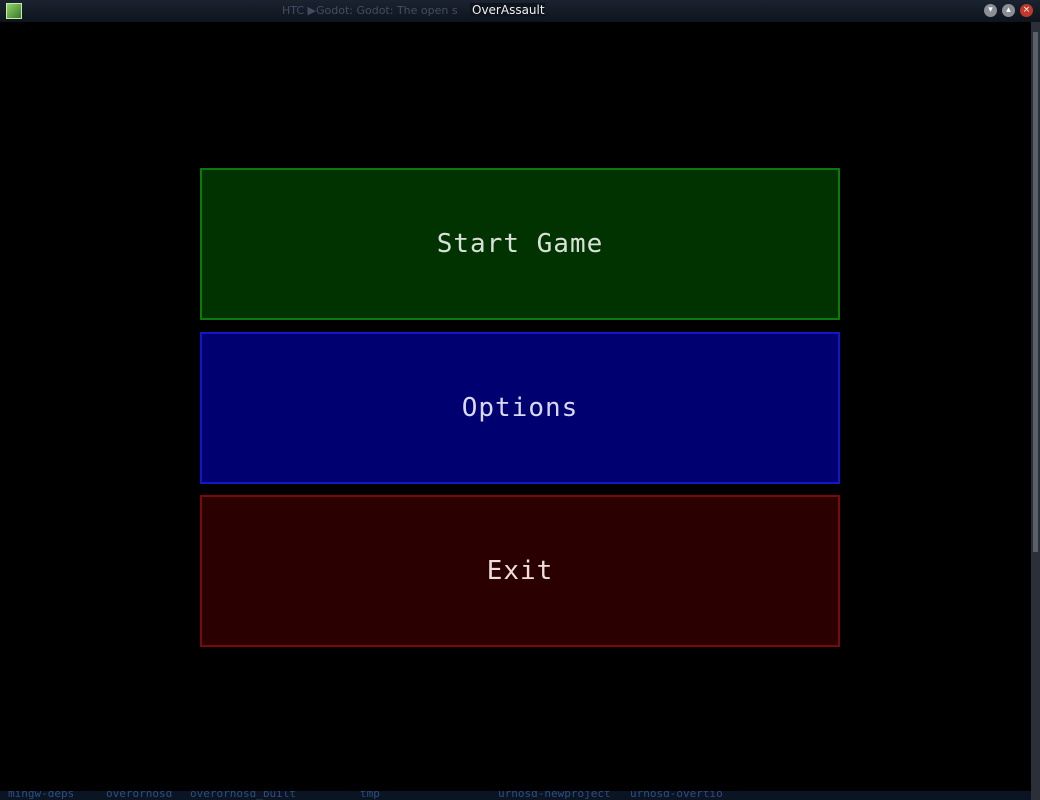 This screenshot has height=800, width=1040. I want to click on maximize-button: ▴, so click(1008, 10).